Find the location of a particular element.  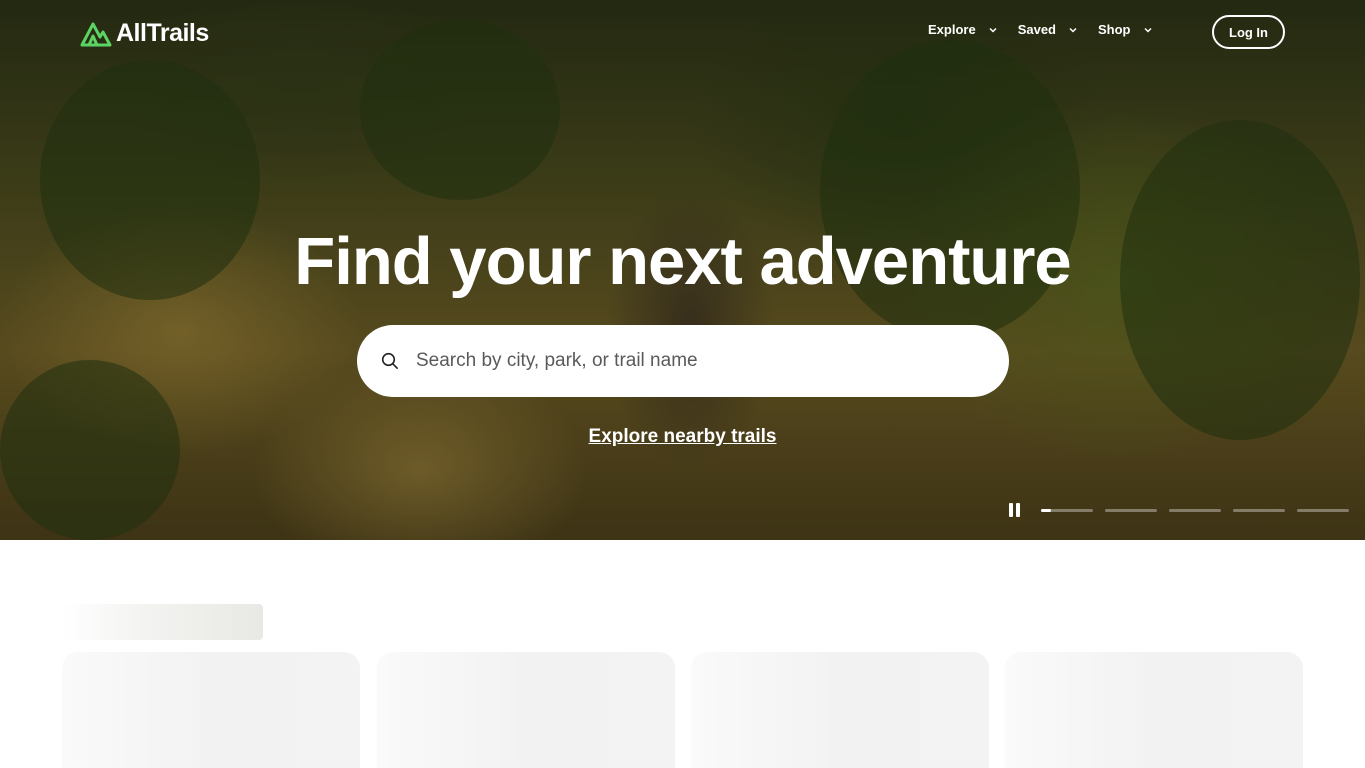

nav-saved: Saved is located at coordinates (1048, 29).